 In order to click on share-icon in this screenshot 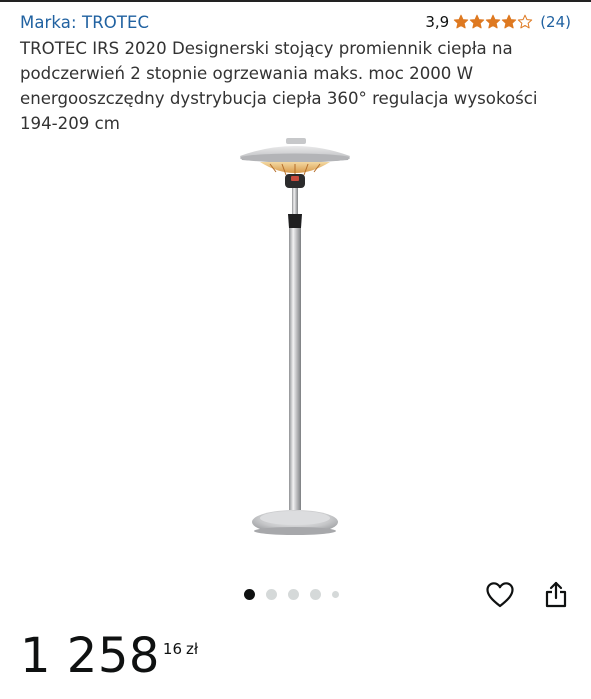, I will do `click(556, 594)`.